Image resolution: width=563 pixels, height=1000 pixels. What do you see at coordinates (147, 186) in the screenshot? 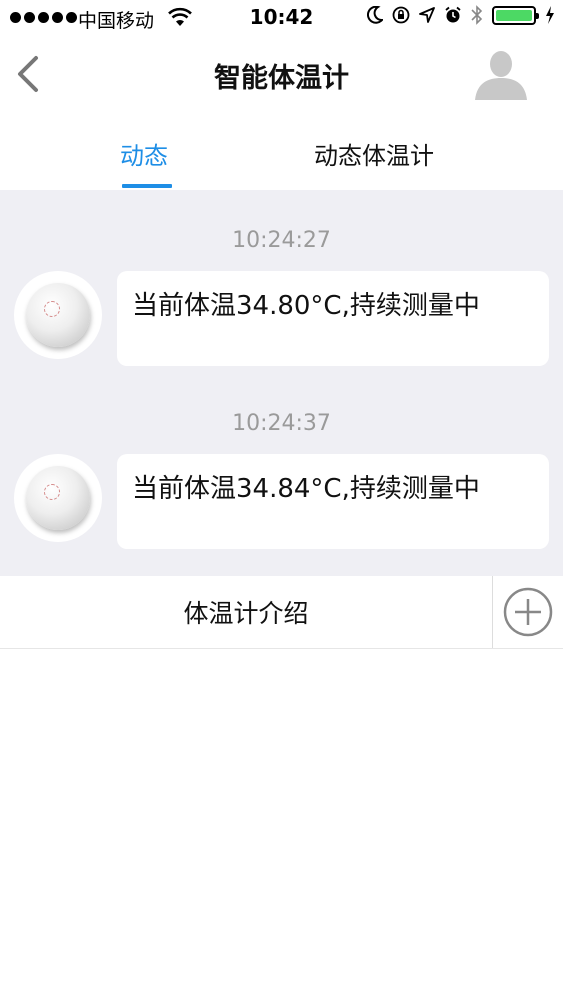
I see `active-tab-indicator` at bounding box center [147, 186].